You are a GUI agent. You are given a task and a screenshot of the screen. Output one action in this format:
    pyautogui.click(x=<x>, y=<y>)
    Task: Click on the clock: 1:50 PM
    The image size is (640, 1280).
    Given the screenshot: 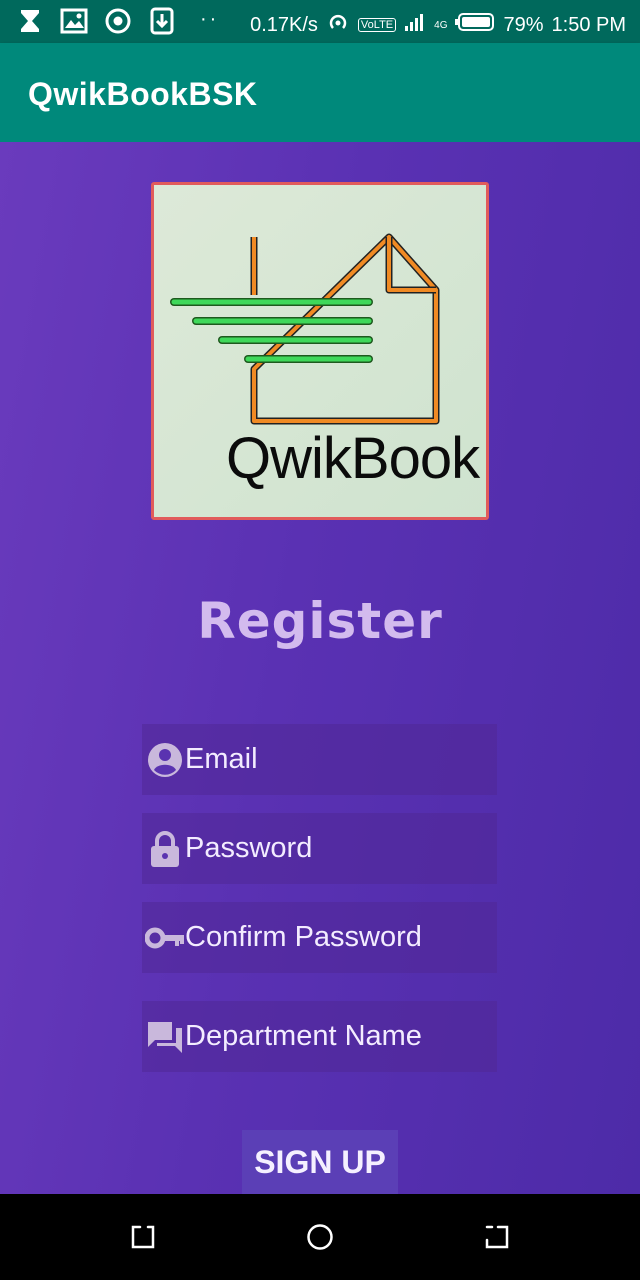 What is the action you would take?
    pyautogui.click(x=588, y=24)
    